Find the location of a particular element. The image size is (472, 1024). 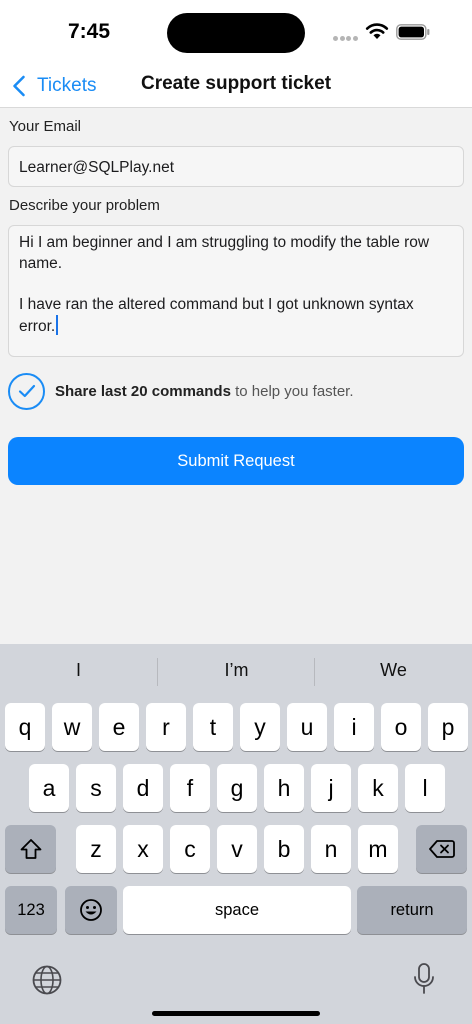

checkmark-icon is located at coordinates (26, 391).